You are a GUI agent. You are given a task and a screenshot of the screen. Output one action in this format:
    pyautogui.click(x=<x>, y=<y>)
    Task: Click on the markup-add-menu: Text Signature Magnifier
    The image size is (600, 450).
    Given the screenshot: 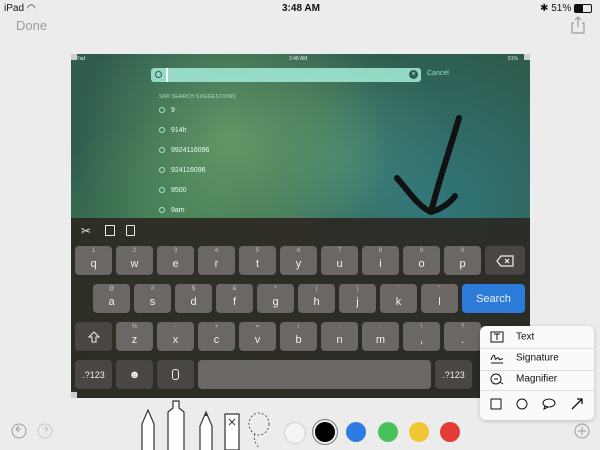 What is the action you would take?
    pyautogui.click(x=537, y=373)
    